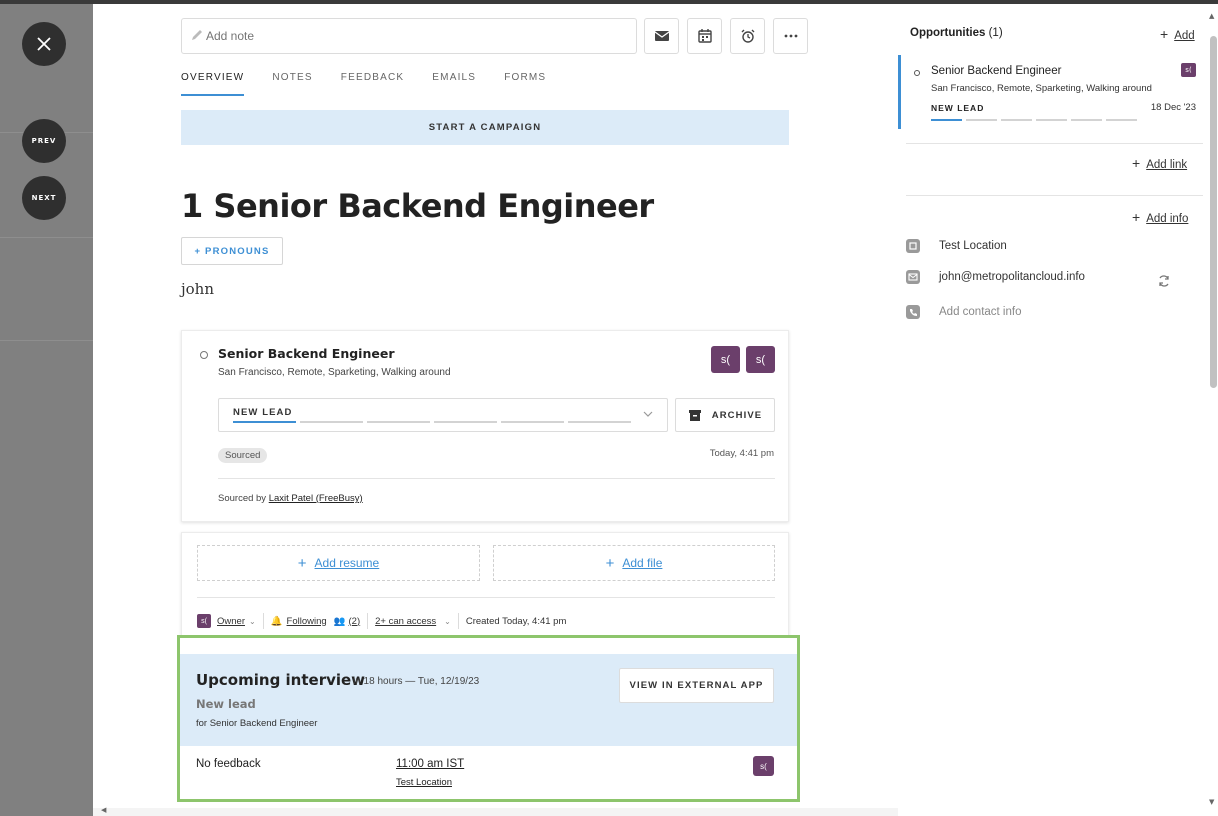  What do you see at coordinates (46, 410) in the screenshot?
I see `navigation-overlay: PREV NEXT` at bounding box center [46, 410].